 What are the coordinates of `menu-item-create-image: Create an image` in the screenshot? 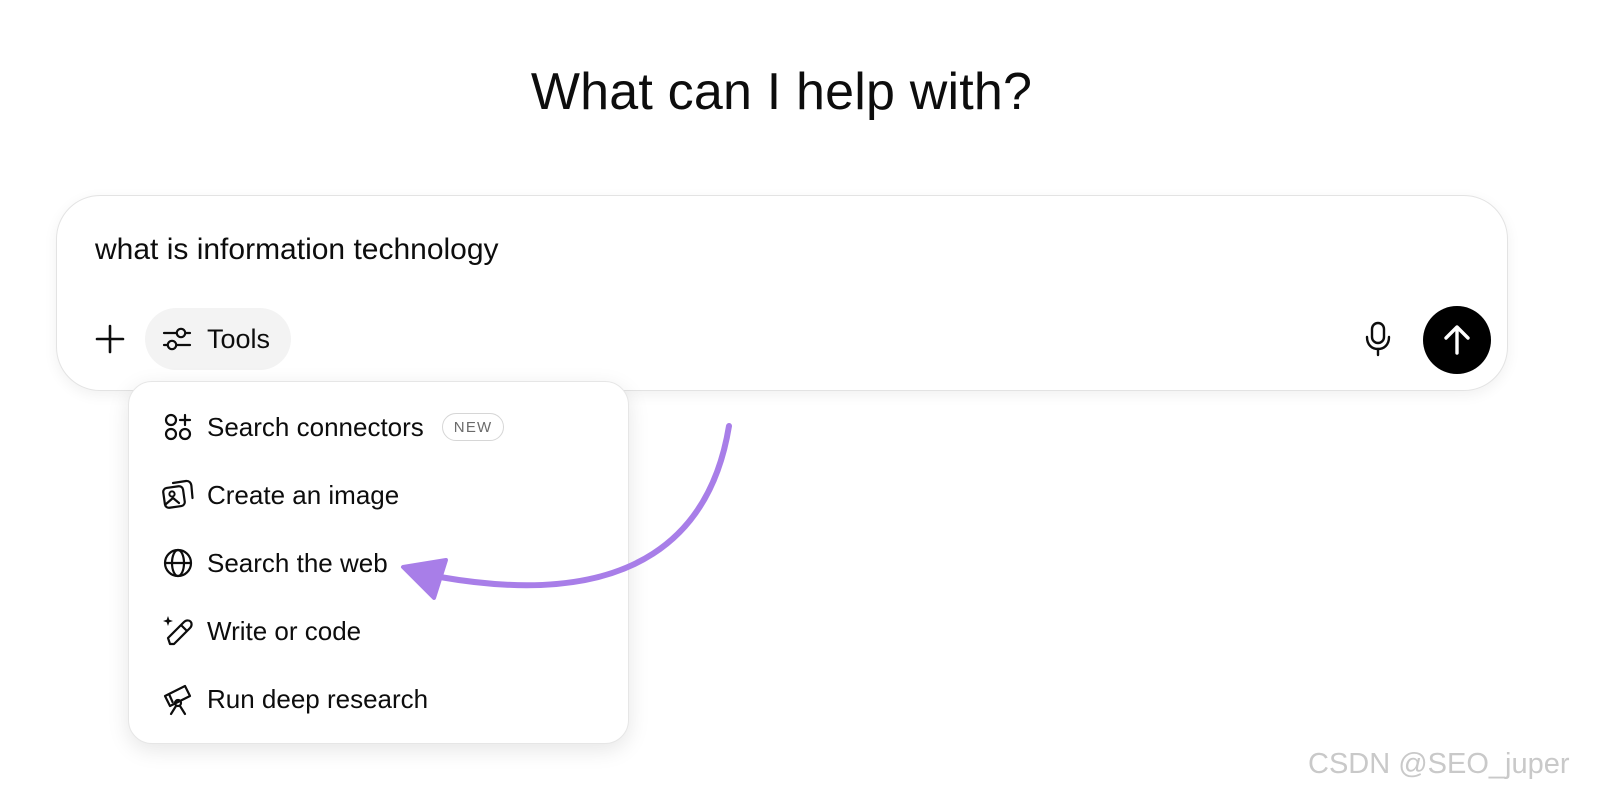 It's located at (378, 495).